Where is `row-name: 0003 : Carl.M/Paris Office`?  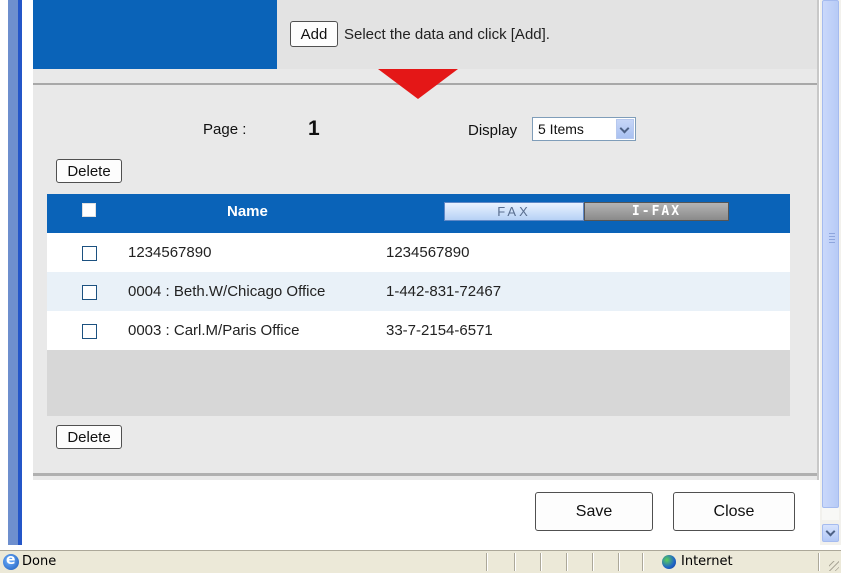 row-name: 0003 : Carl.M/Paris Office is located at coordinates (214, 330).